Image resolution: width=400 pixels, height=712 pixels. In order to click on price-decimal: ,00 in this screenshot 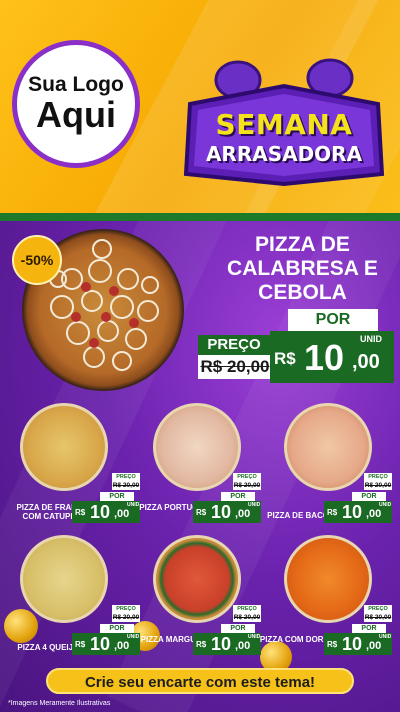, I will do `click(366, 362)`.